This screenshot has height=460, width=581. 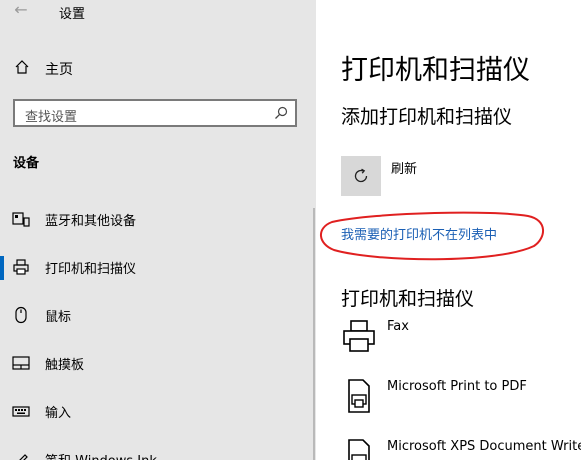 I want to click on fax-icon, so click(x=359, y=336).